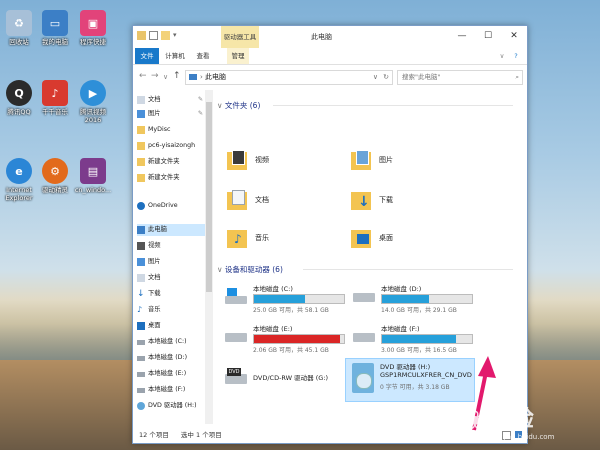  I want to click on drive-e: 本地磁盘 (E:) 2.06 GB 可用，共 45.1 GB, so click(289, 340).